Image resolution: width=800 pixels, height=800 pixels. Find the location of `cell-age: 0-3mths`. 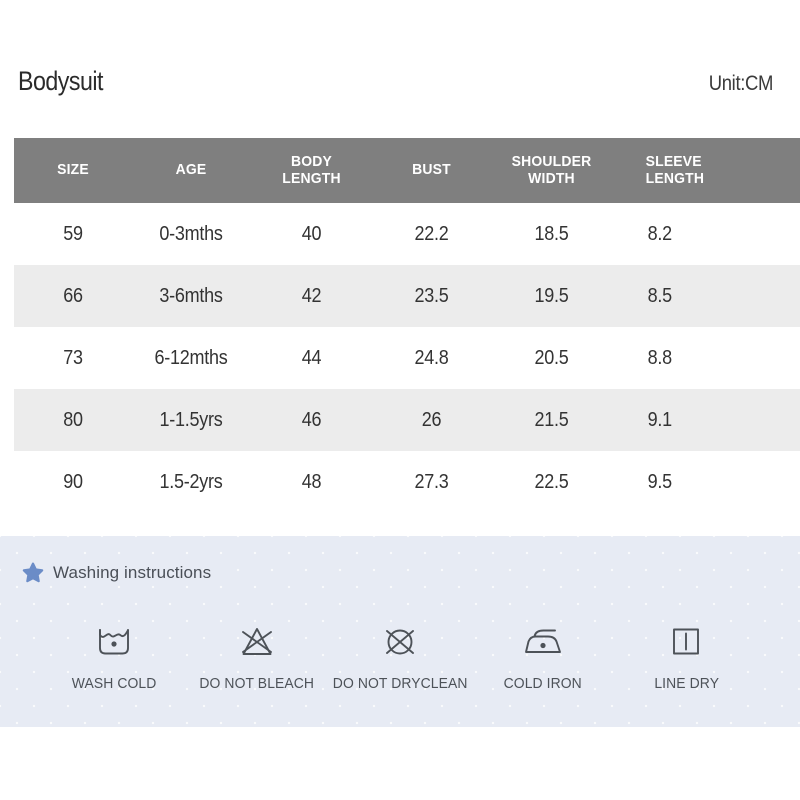

cell-age: 0-3mths is located at coordinates (191, 233).